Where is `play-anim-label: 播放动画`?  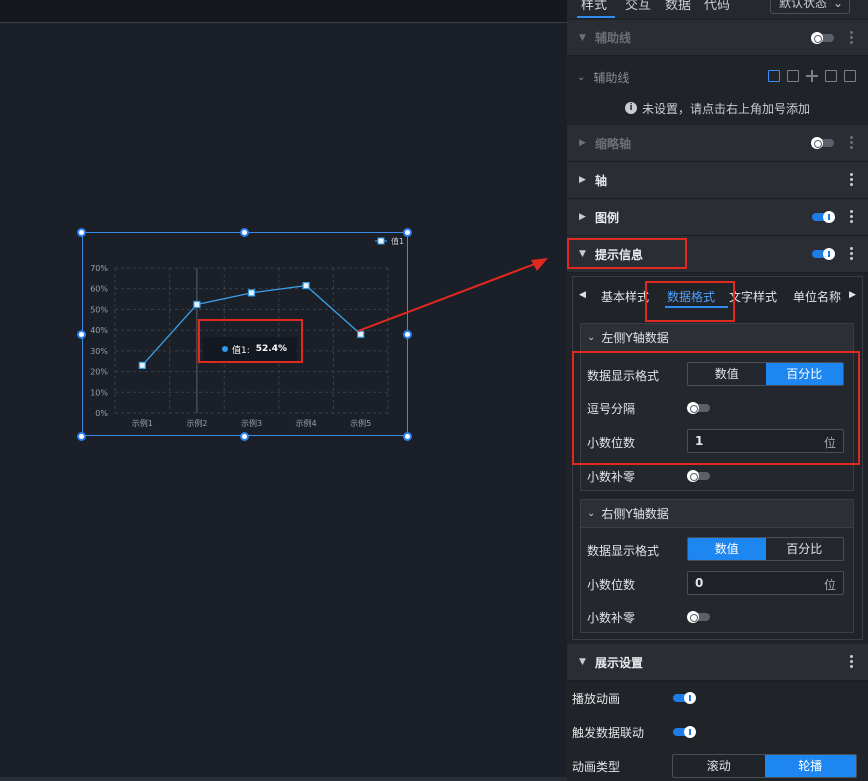 play-anim-label: 播放动画 is located at coordinates (596, 699).